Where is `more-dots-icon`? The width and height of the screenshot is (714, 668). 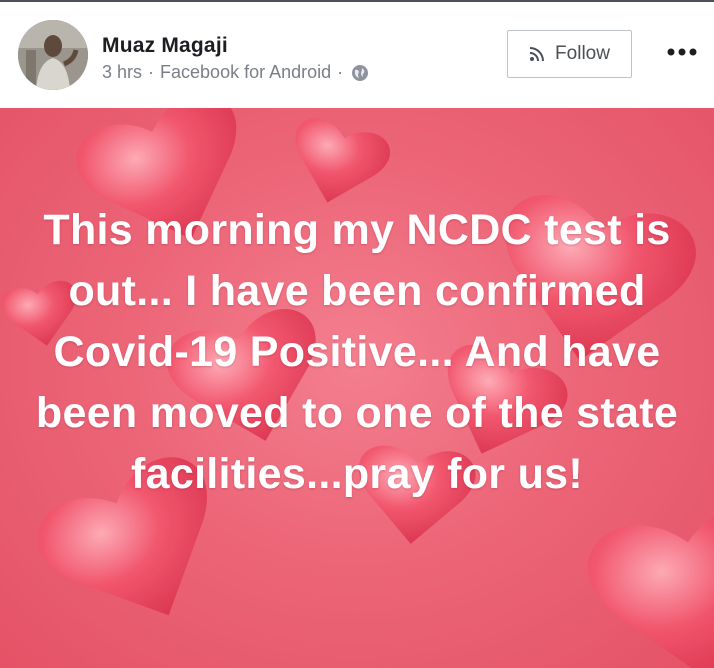
more-dots-icon is located at coordinates (682, 52).